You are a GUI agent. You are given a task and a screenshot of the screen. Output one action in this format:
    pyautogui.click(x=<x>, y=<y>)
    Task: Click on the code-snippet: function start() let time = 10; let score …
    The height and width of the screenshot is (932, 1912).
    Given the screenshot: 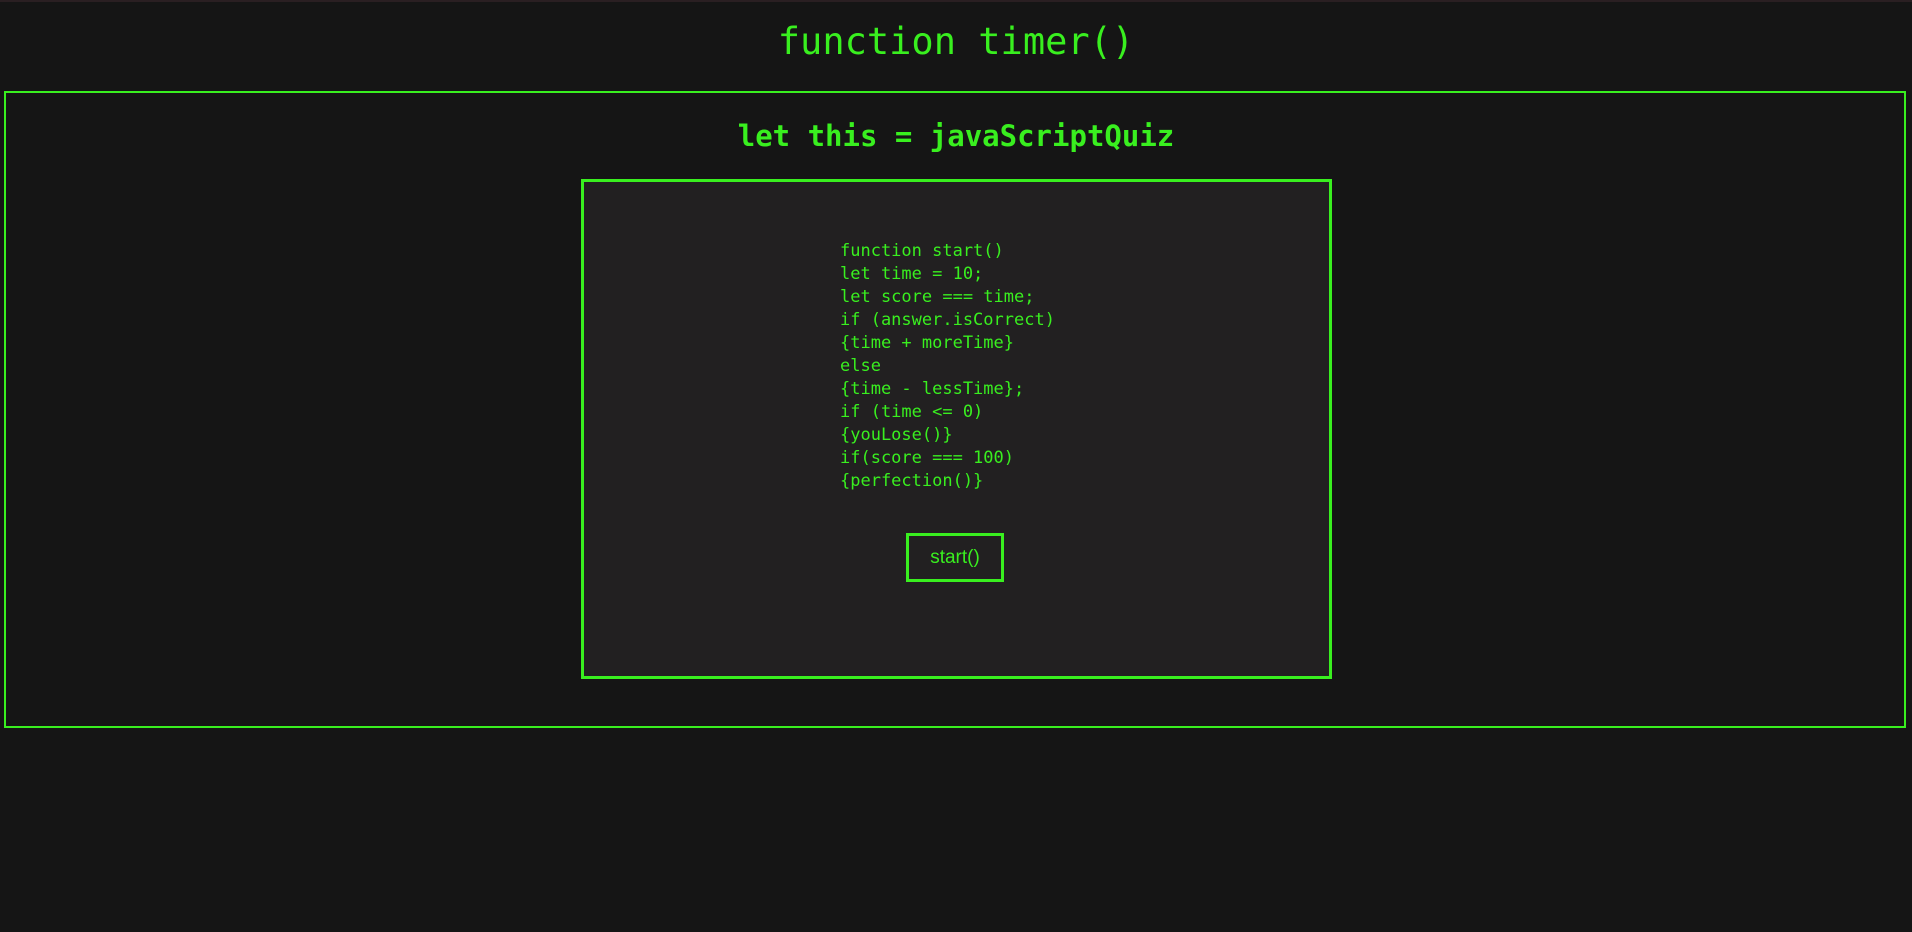 What is the action you would take?
    pyautogui.click(x=947, y=366)
    